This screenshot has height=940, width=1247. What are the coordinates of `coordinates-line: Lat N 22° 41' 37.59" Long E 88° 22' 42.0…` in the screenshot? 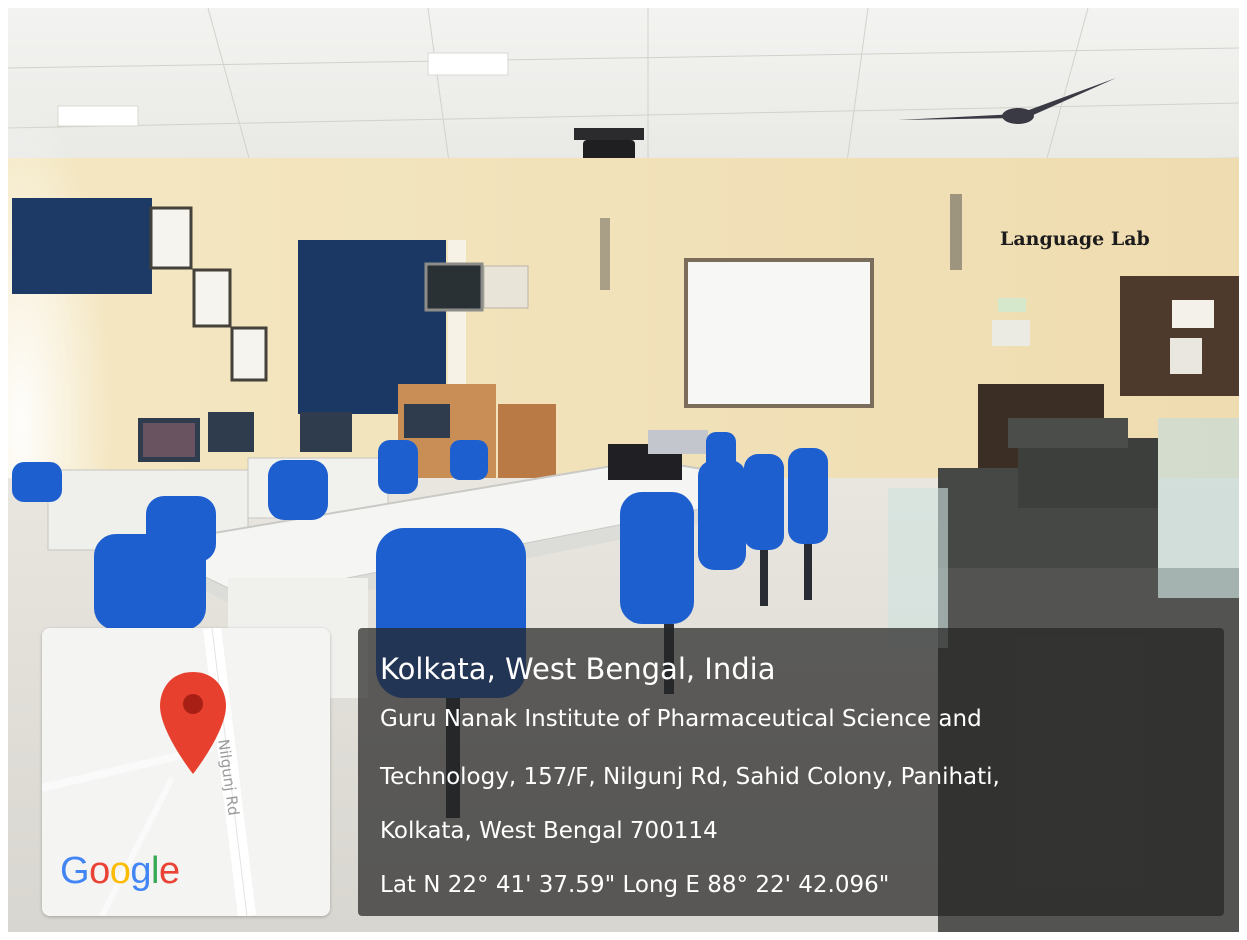 It's located at (635, 885).